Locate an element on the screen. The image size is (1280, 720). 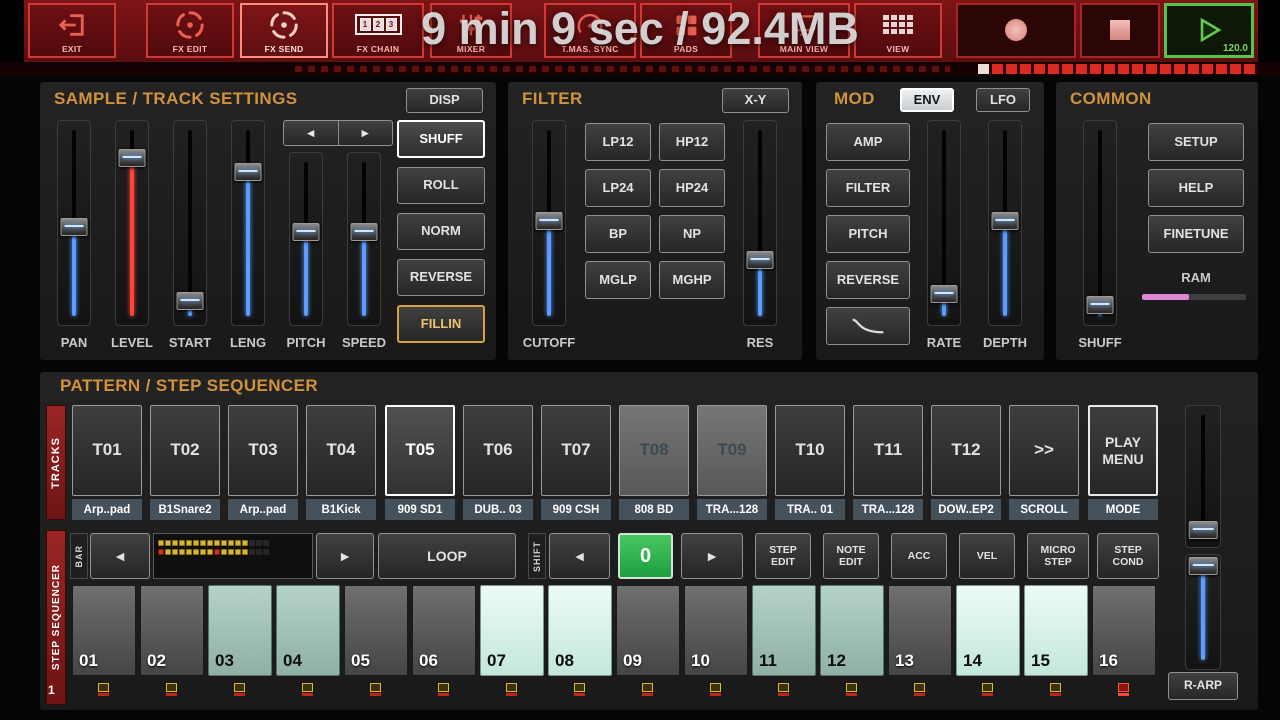
track-button-t01: T01 is located at coordinates (107, 450).